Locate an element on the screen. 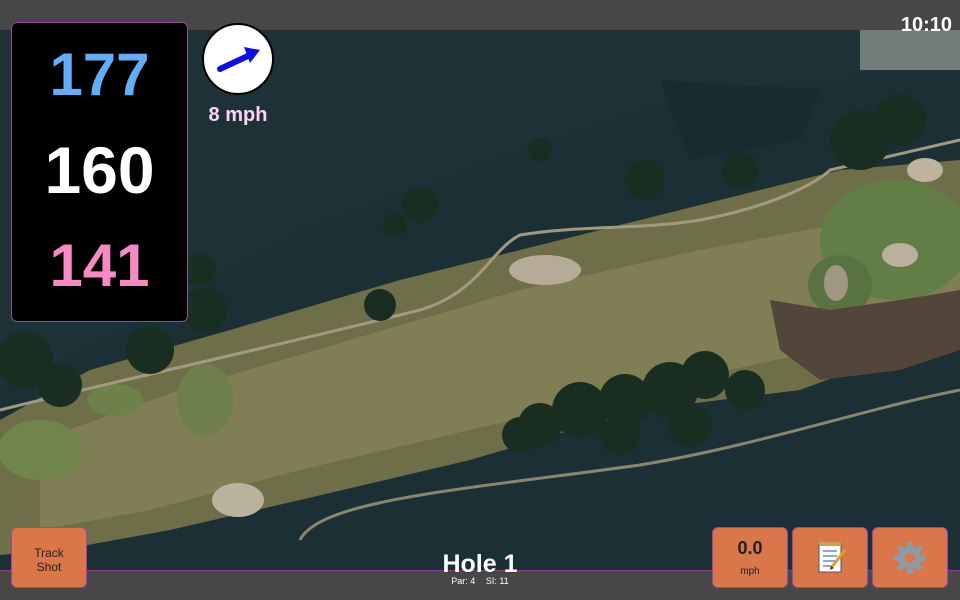 Image resolution: width=960 pixels, height=600 pixels. front-yardage: 141 is located at coordinates (99, 265).